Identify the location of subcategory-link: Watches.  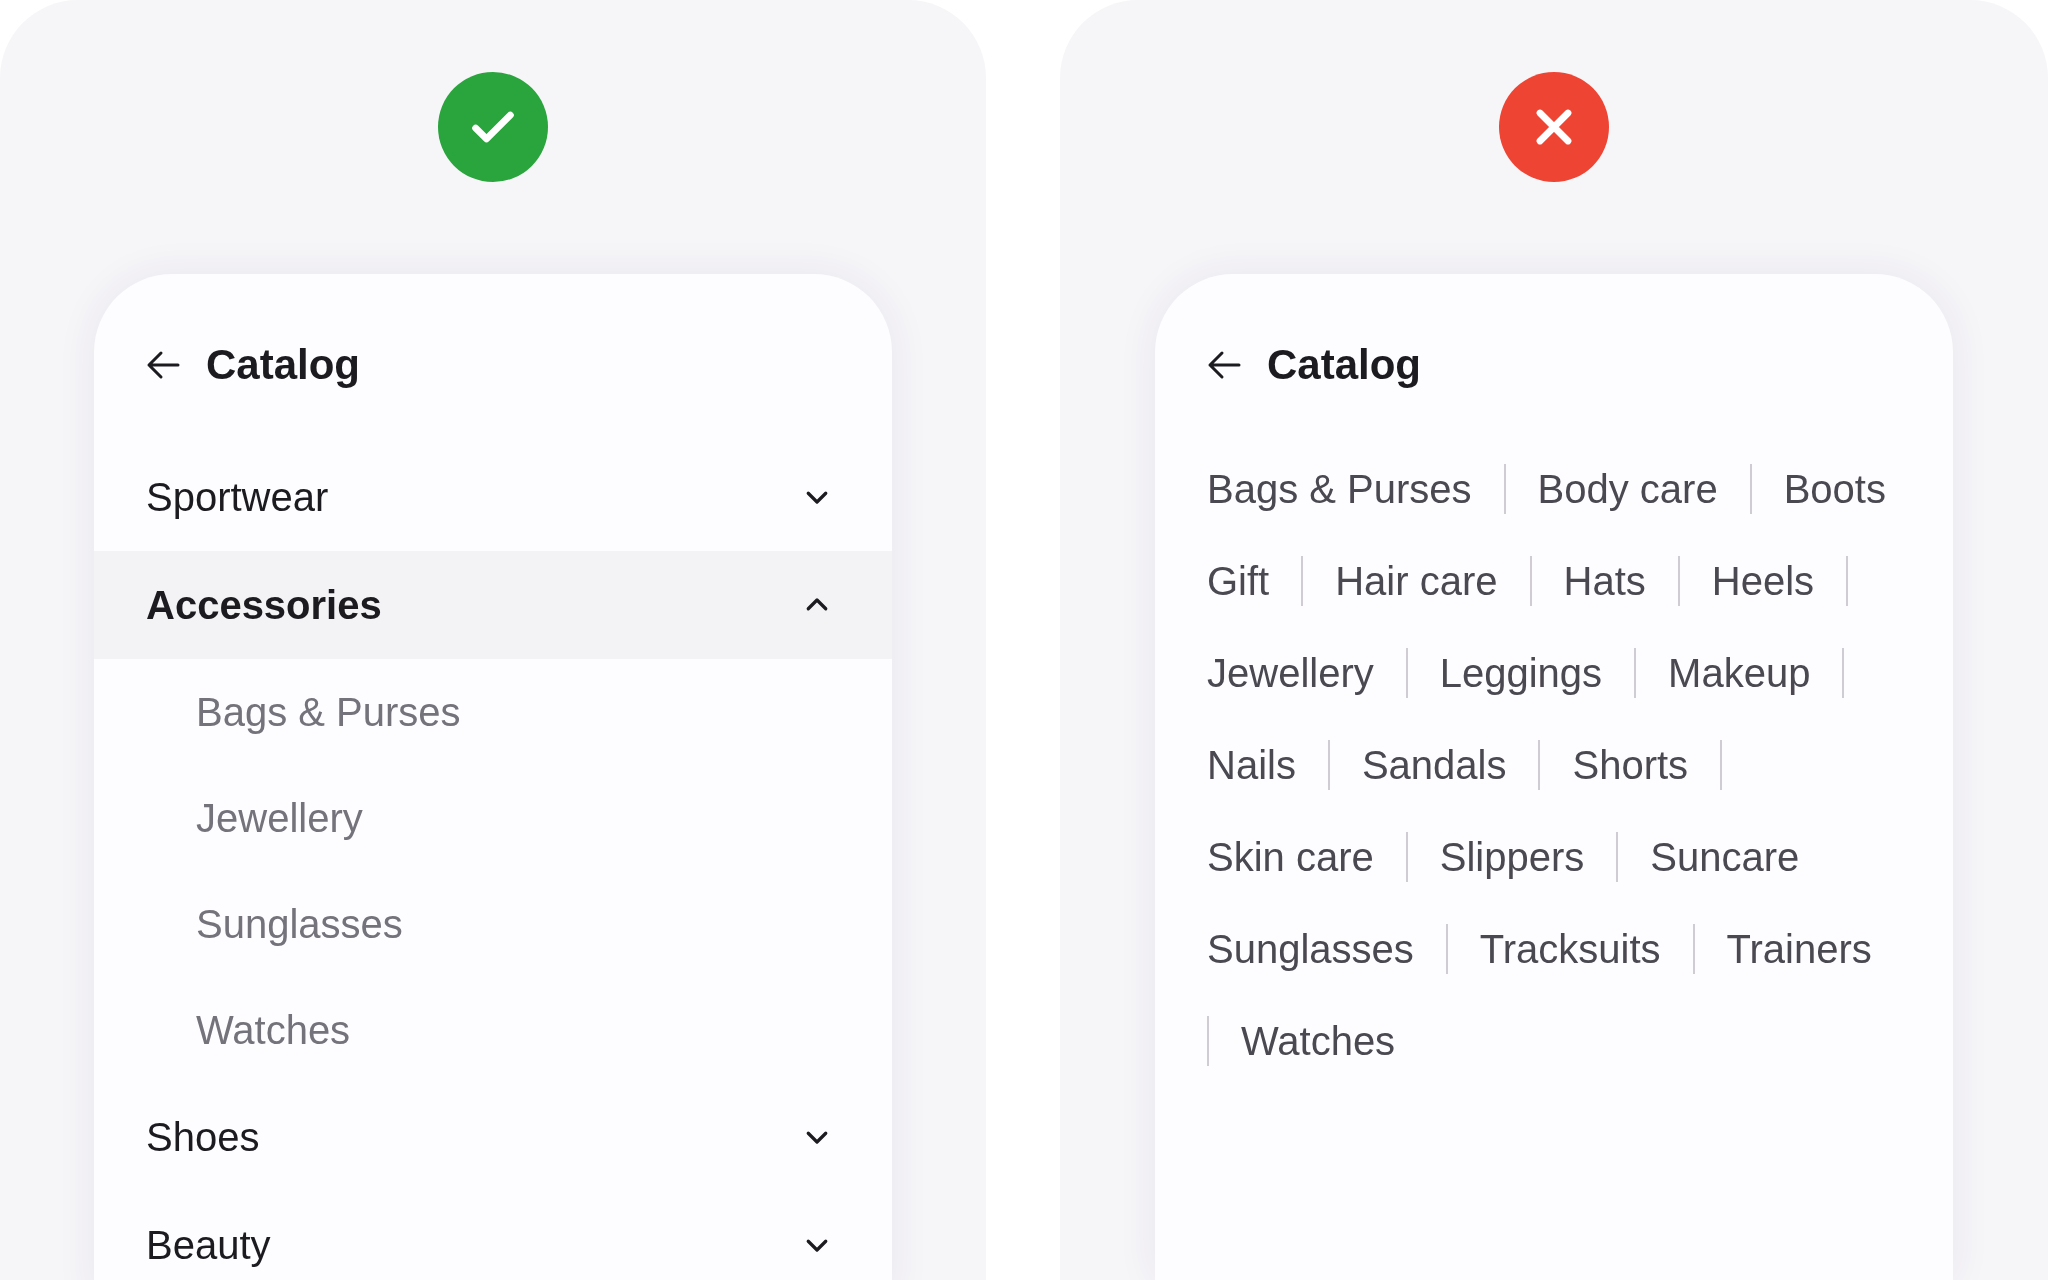
(273, 1030).